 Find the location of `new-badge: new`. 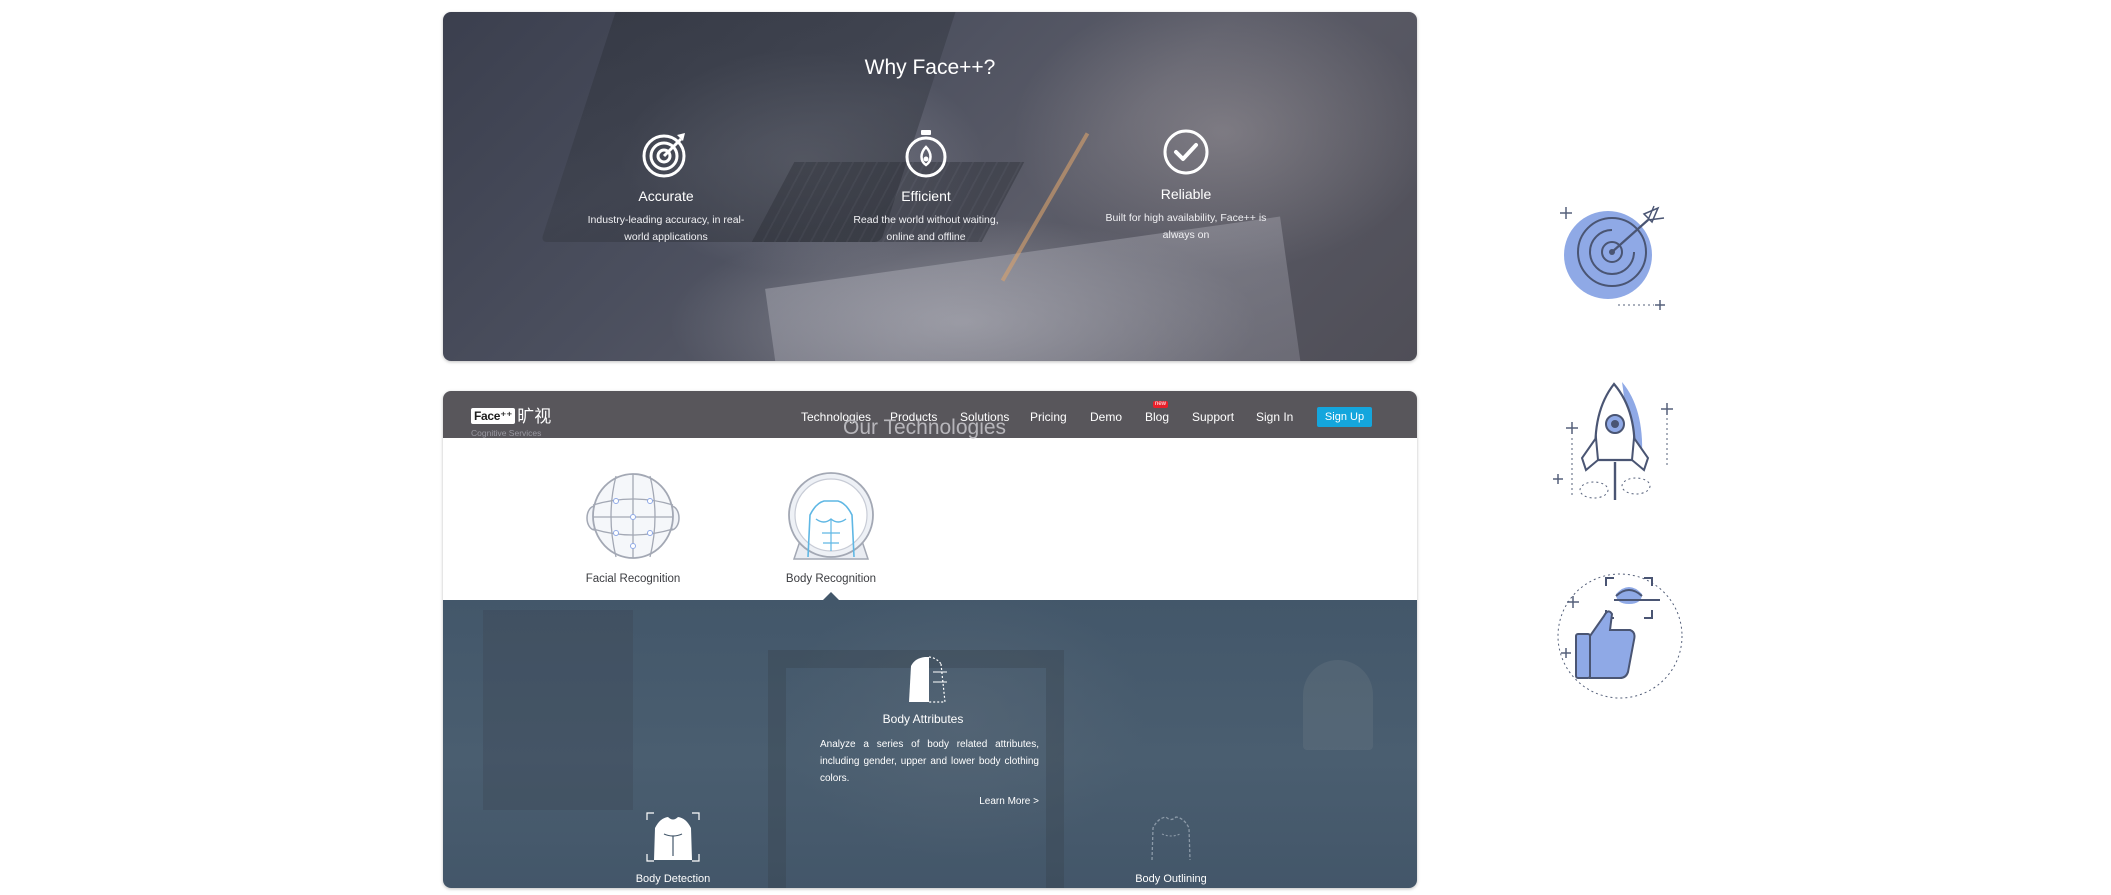

new-badge: new is located at coordinates (1161, 404).